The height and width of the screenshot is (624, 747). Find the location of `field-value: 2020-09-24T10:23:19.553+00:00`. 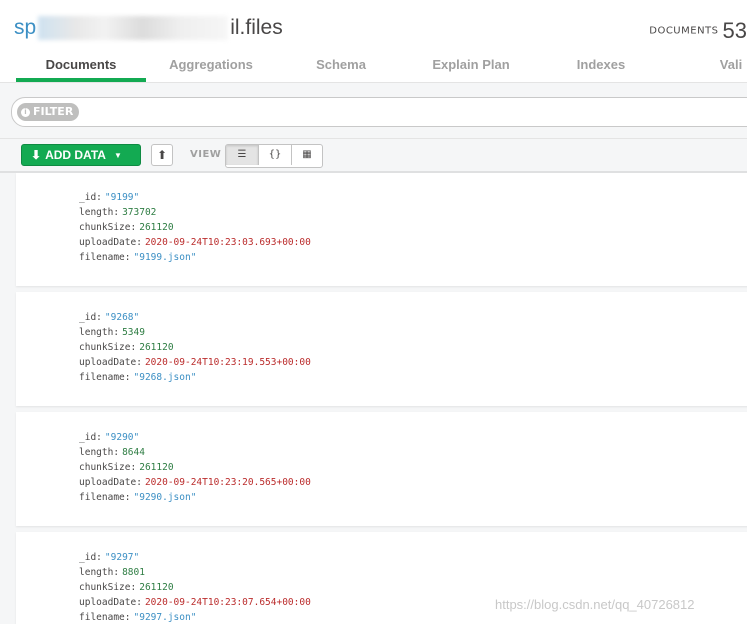

field-value: 2020-09-24T10:23:19.553+00:00 is located at coordinates (228, 362).